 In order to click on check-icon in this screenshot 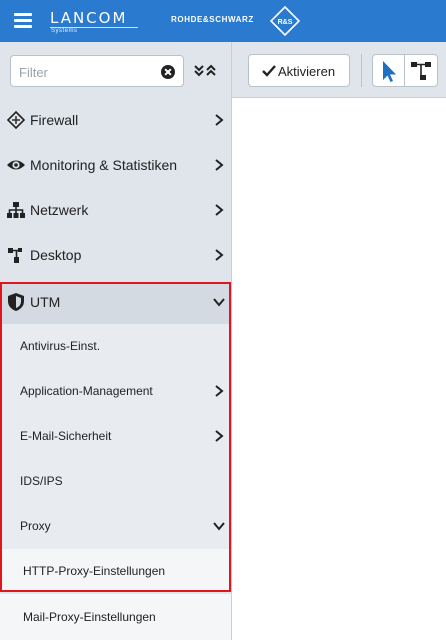, I will do `click(269, 71)`.